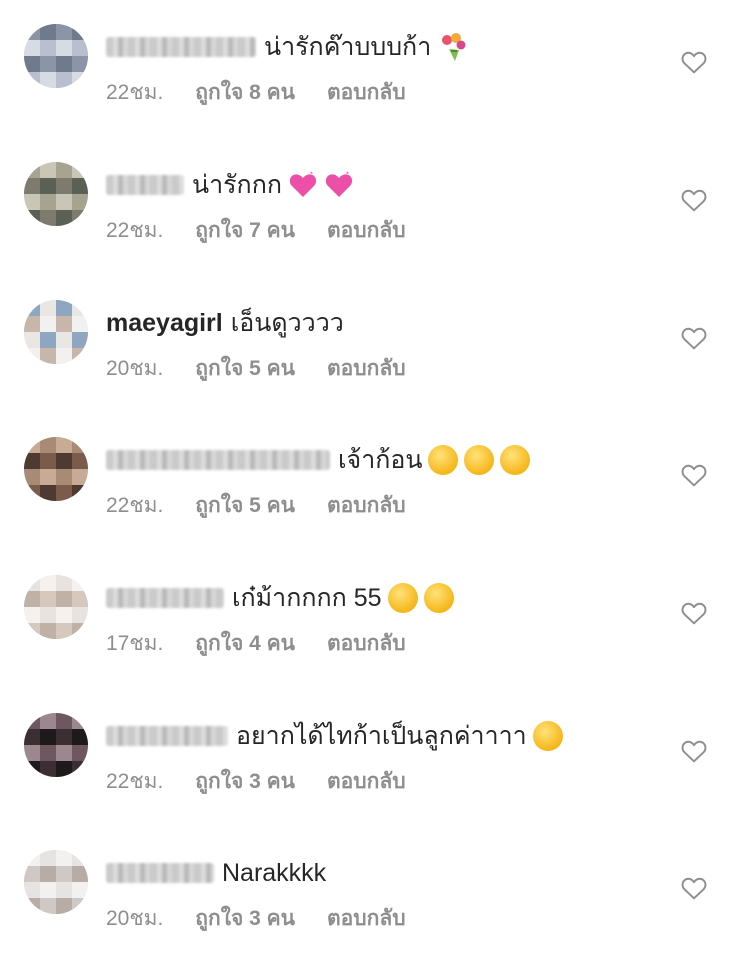 Image resolution: width=750 pixels, height=958 pixels. Describe the element at coordinates (375, 210) in the screenshot. I see `comment-row: น่ารักกก 22ชม. ถูกใจ 7 คน ตอบกลับ` at that location.